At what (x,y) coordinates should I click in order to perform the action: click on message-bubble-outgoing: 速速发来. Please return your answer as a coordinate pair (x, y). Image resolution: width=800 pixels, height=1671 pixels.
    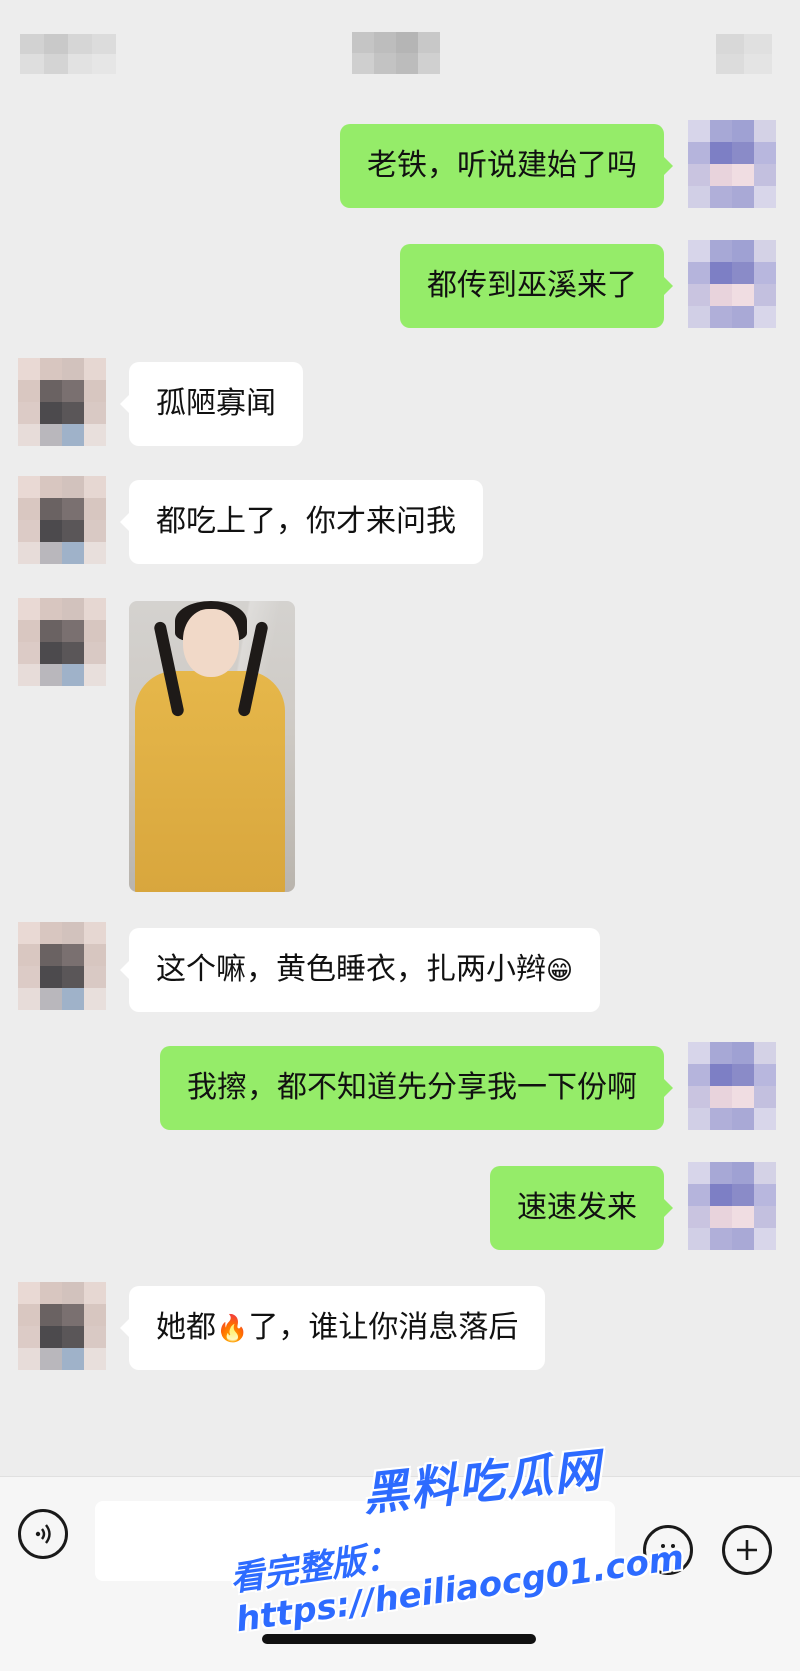
    Looking at the image, I should click on (581, 1208).